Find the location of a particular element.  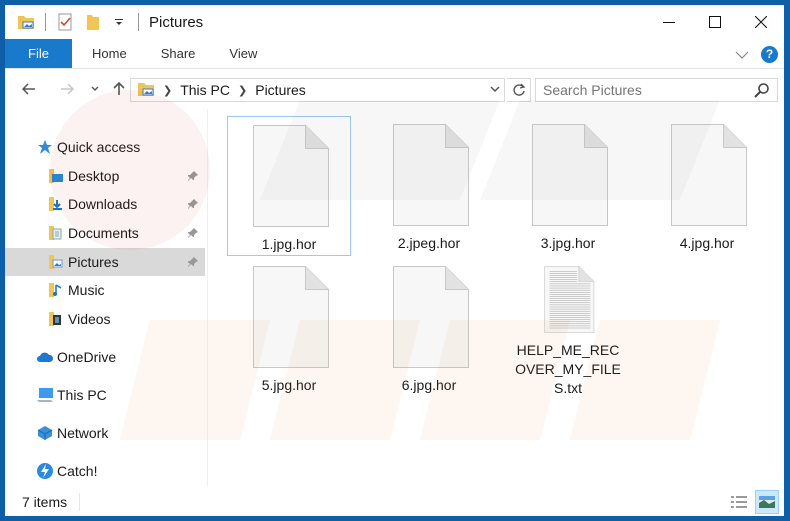

file-name: 5.jpg.hor is located at coordinates (289, 385).